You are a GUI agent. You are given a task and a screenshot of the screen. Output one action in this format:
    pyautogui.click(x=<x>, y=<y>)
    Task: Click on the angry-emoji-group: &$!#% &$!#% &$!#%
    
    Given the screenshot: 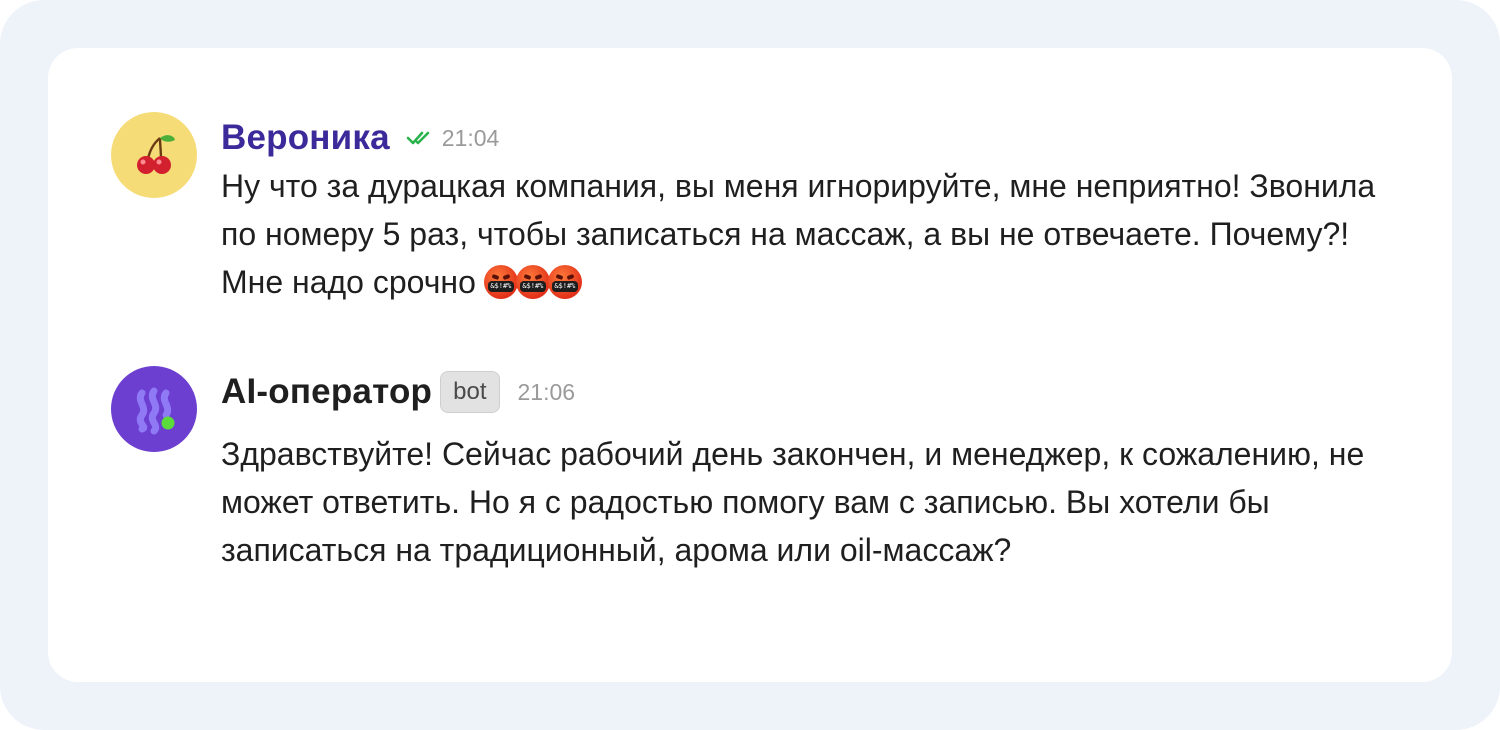 What is the action you would take?
    pyautogui.click(x=532, y=282)
    